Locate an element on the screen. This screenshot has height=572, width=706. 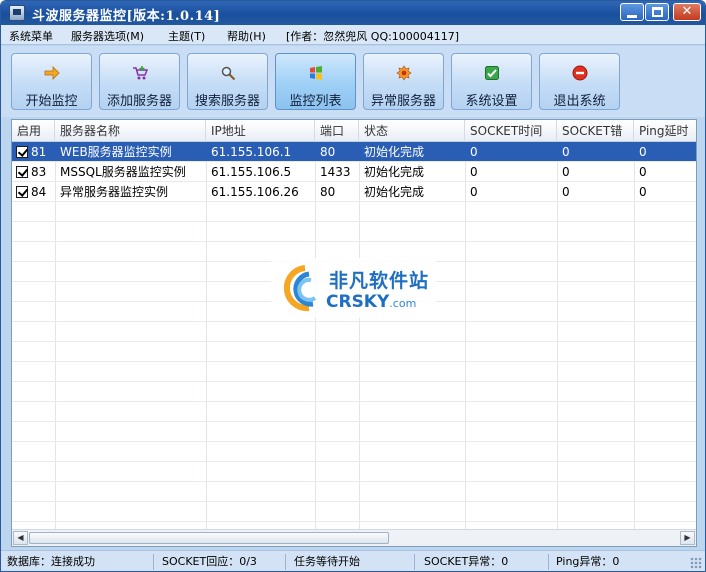
window-title: 斗波服务器监控[版本:1.0.14] is located at coordinates (126, 16).